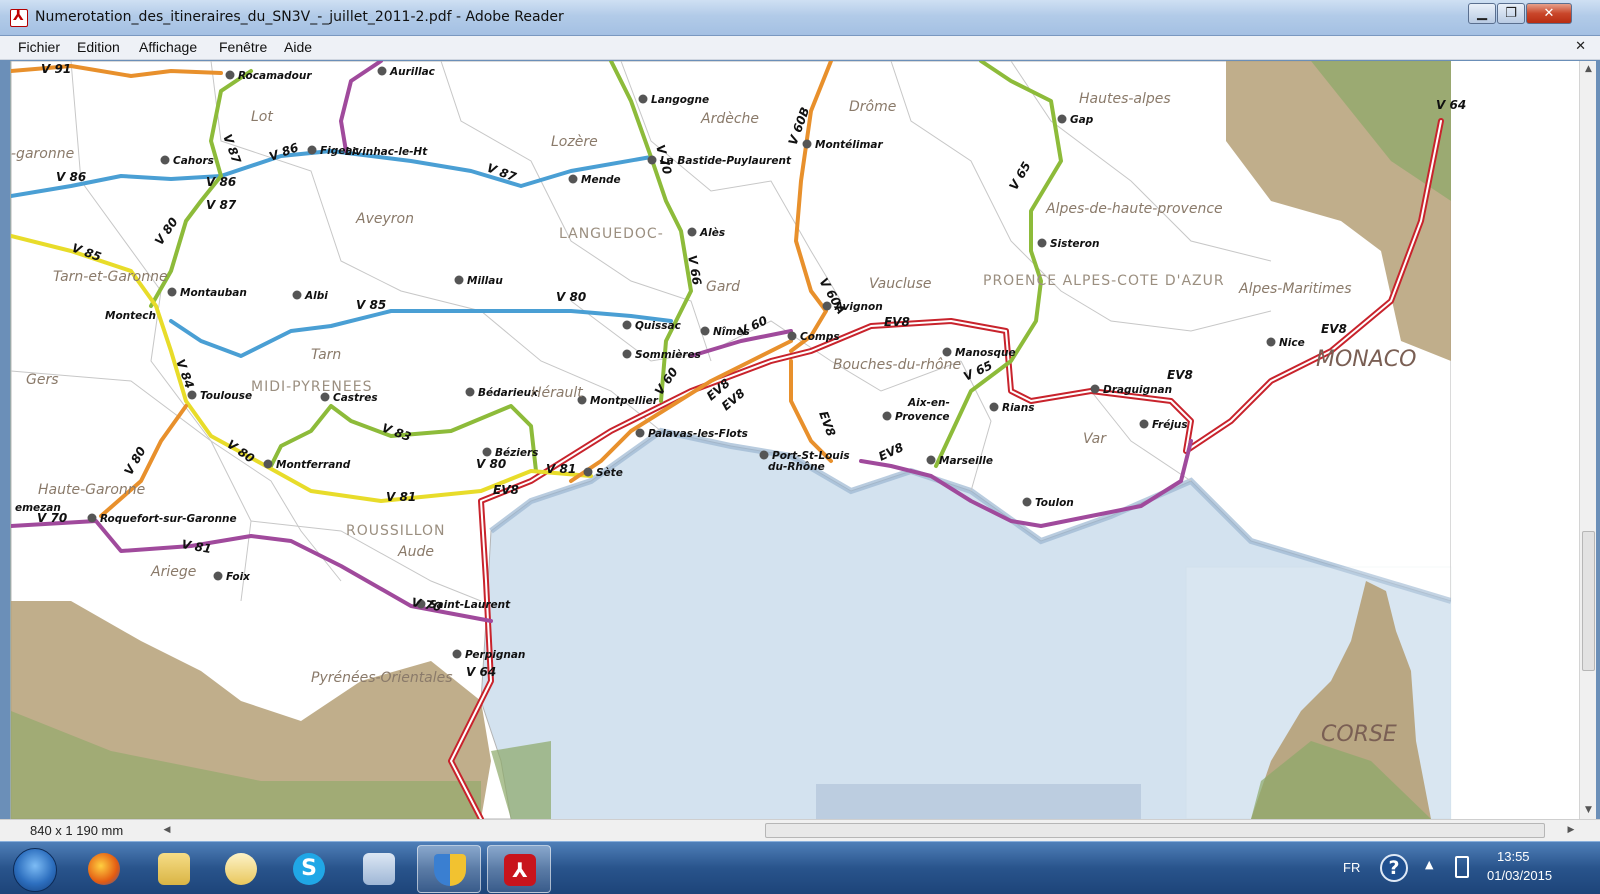 Image resolution: width=1600 pixels, height=894 pixels. I want to click on city-label-15: Quissac, so click(658, 326).